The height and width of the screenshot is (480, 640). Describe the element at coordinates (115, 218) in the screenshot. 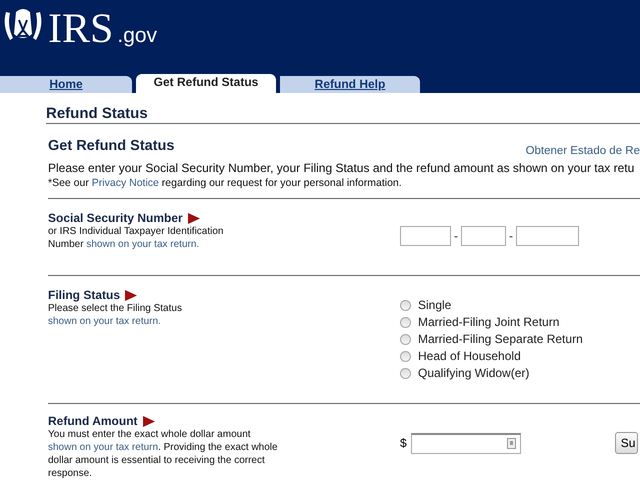

I see `field-label: Social Security Number` at that location.